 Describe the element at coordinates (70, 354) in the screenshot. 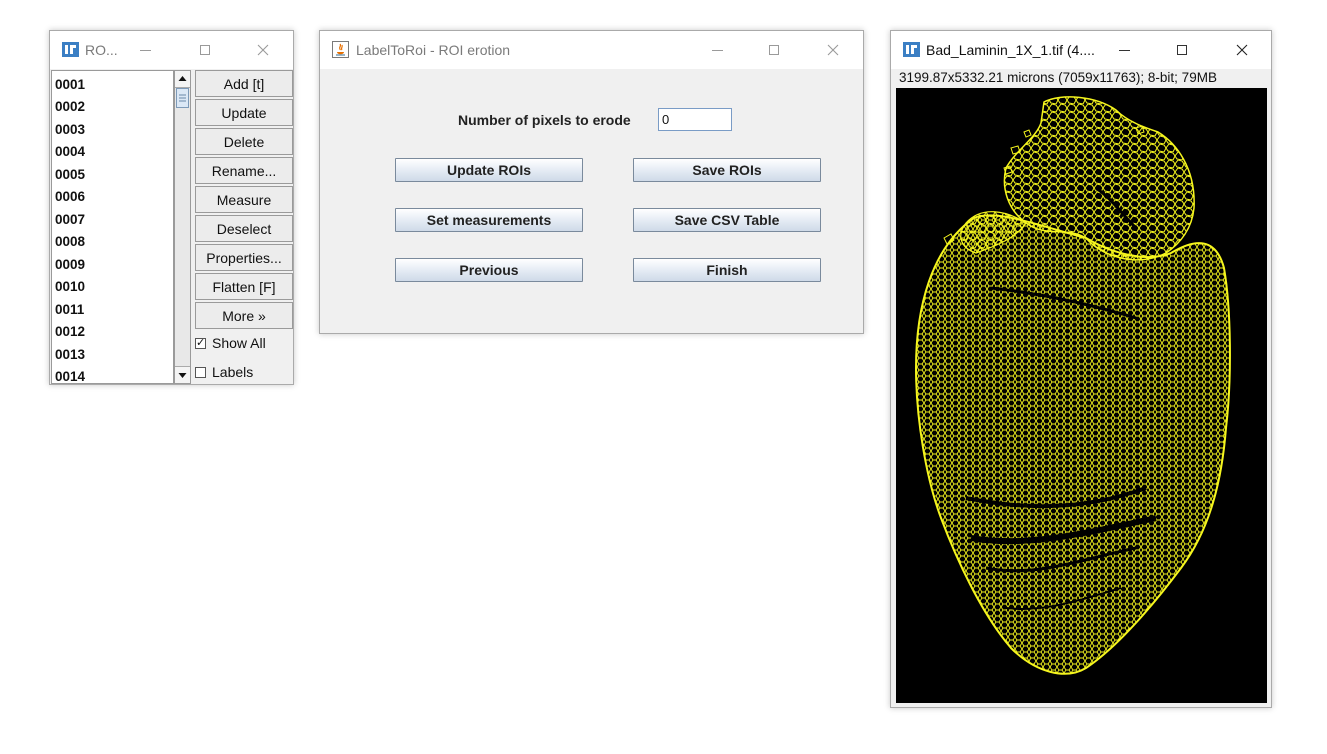

I see `list-item: 0013` at that location.